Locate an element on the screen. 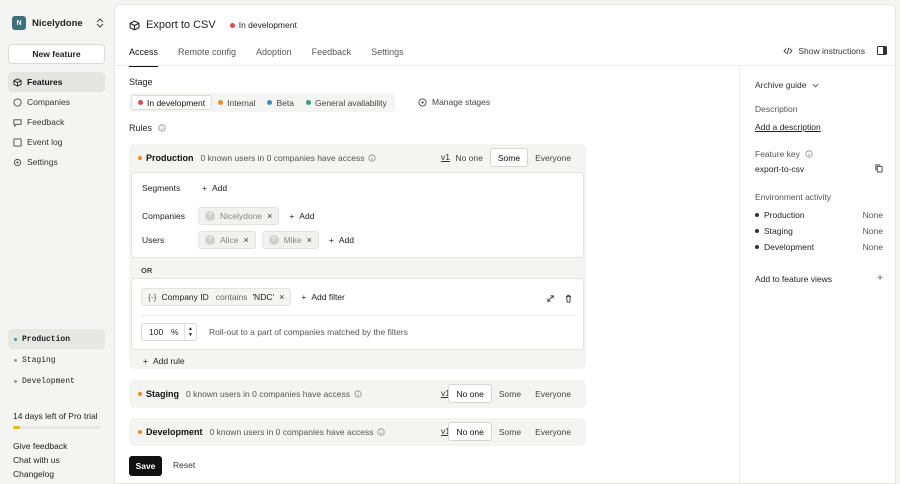  stage-in-development: In development is located at coordinates (172, 102).